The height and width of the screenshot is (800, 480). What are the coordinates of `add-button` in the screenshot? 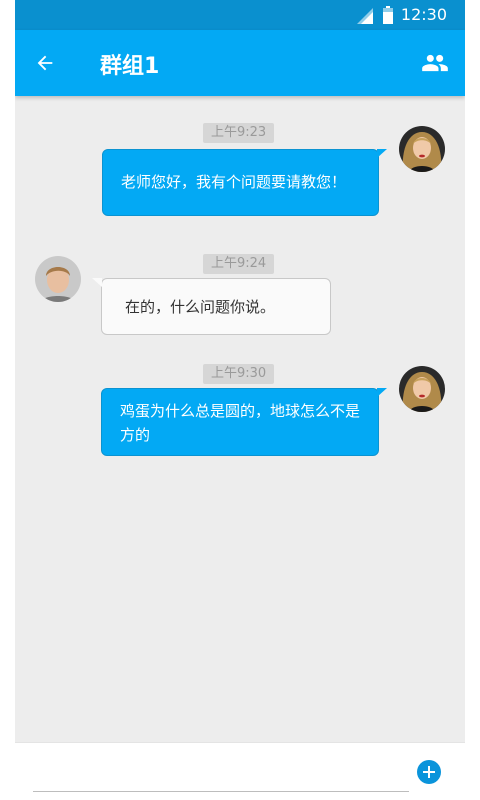 It's located at (429, 772).